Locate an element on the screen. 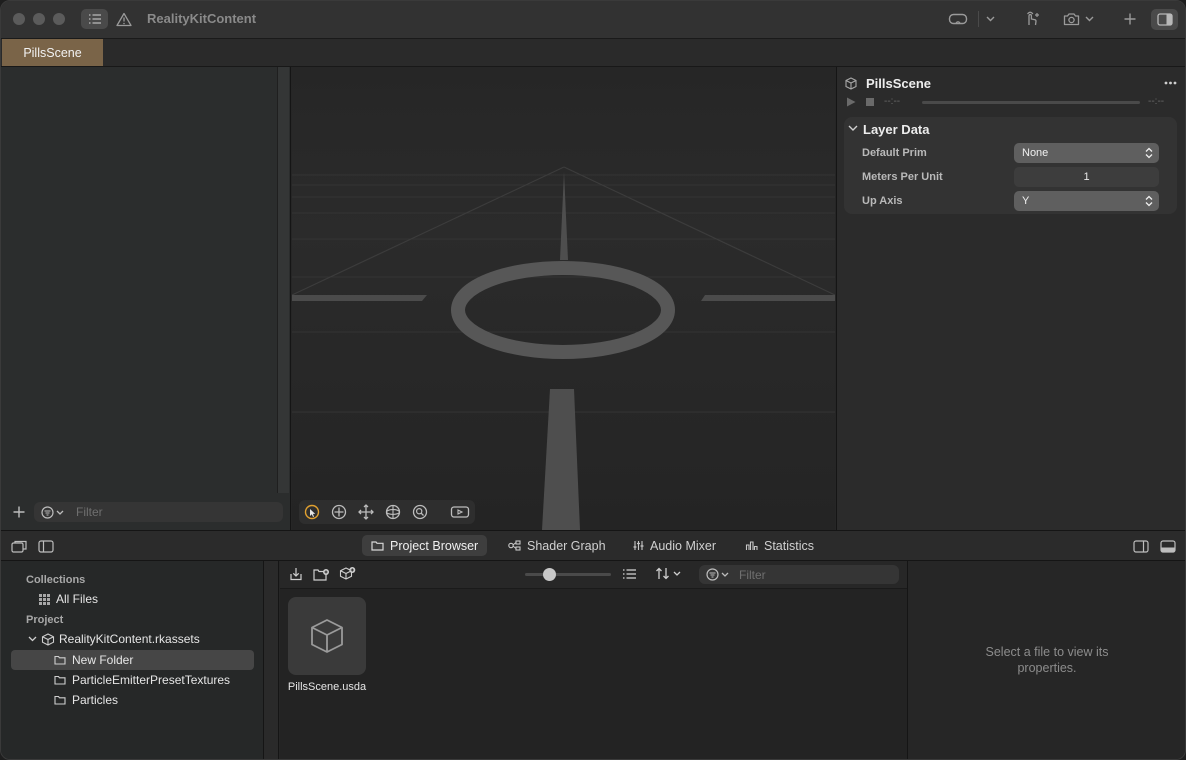 The height and width of the screenshot is (760, 1186). select-tool-button is located at coordinates (312, 512).